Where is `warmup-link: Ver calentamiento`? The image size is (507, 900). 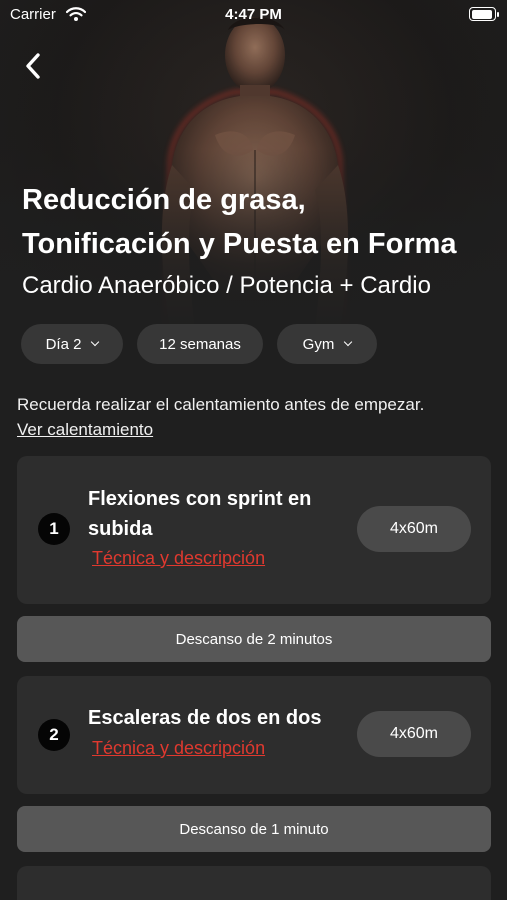
warmup-link: Ver calentamiento is located at coordinates (85, 430).